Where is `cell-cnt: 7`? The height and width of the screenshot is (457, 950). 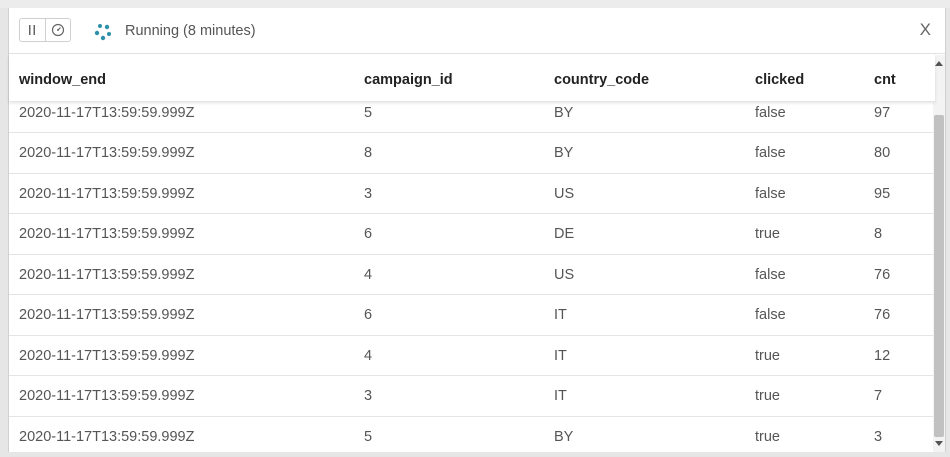 cell-cnt: 7 is located at coordinates (878, 396).